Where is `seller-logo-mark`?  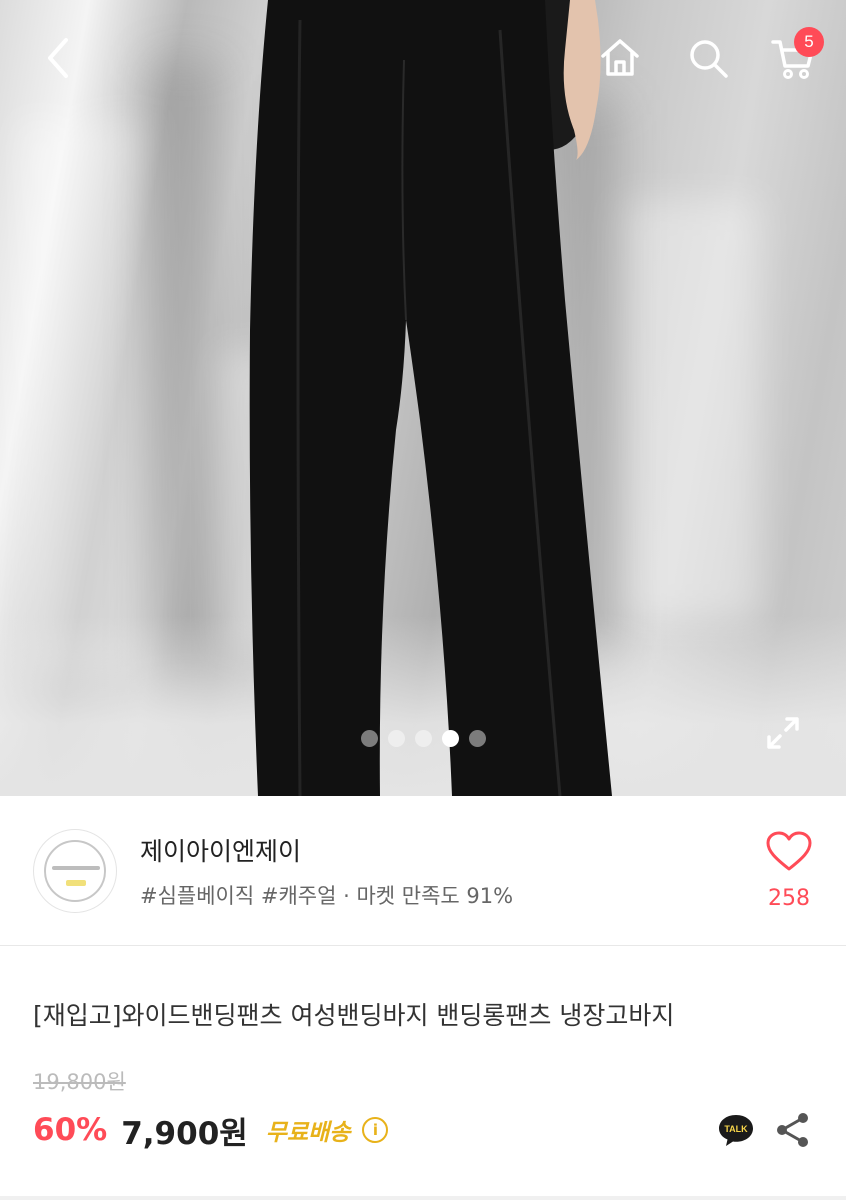
seller-logo-mark is located at coordinates (75, 871).